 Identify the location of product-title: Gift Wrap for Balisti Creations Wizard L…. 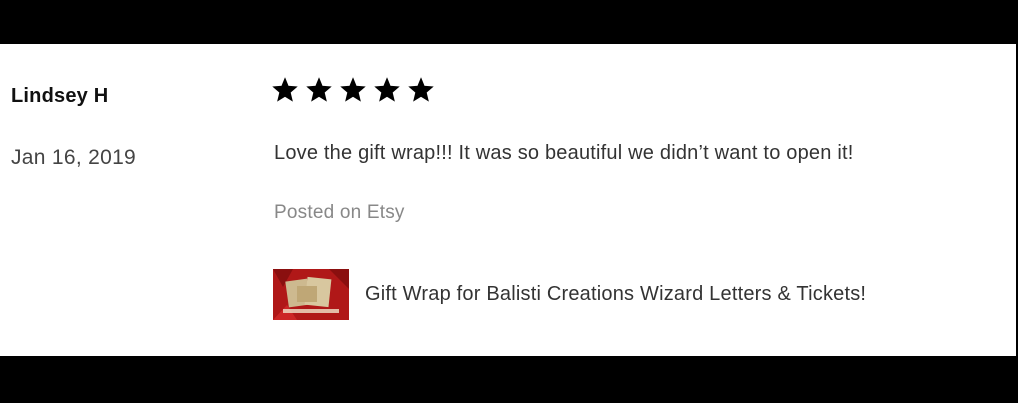
(615, 294).